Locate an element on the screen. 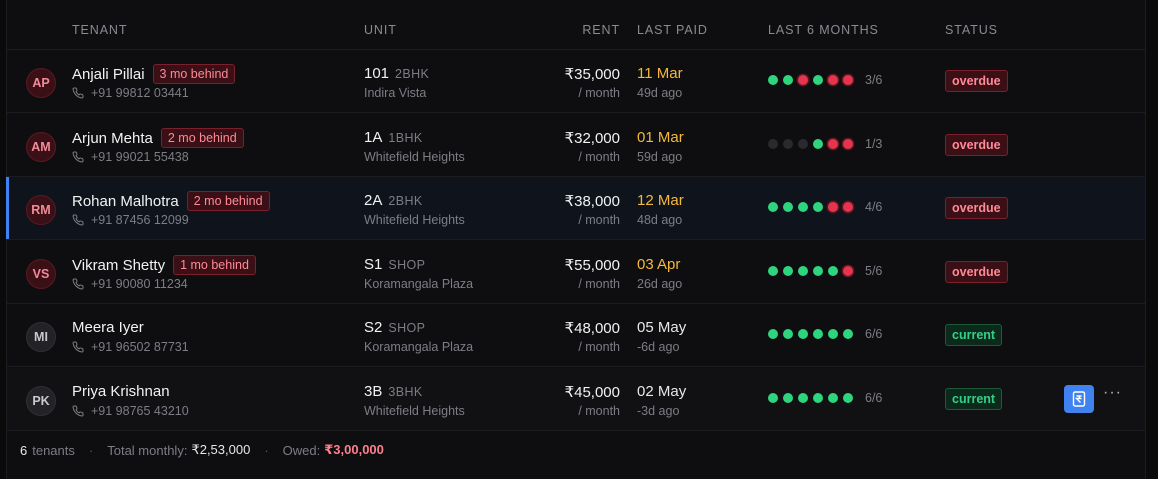  last-paid-ago: -3d ago is located at coordinates (658, 410).